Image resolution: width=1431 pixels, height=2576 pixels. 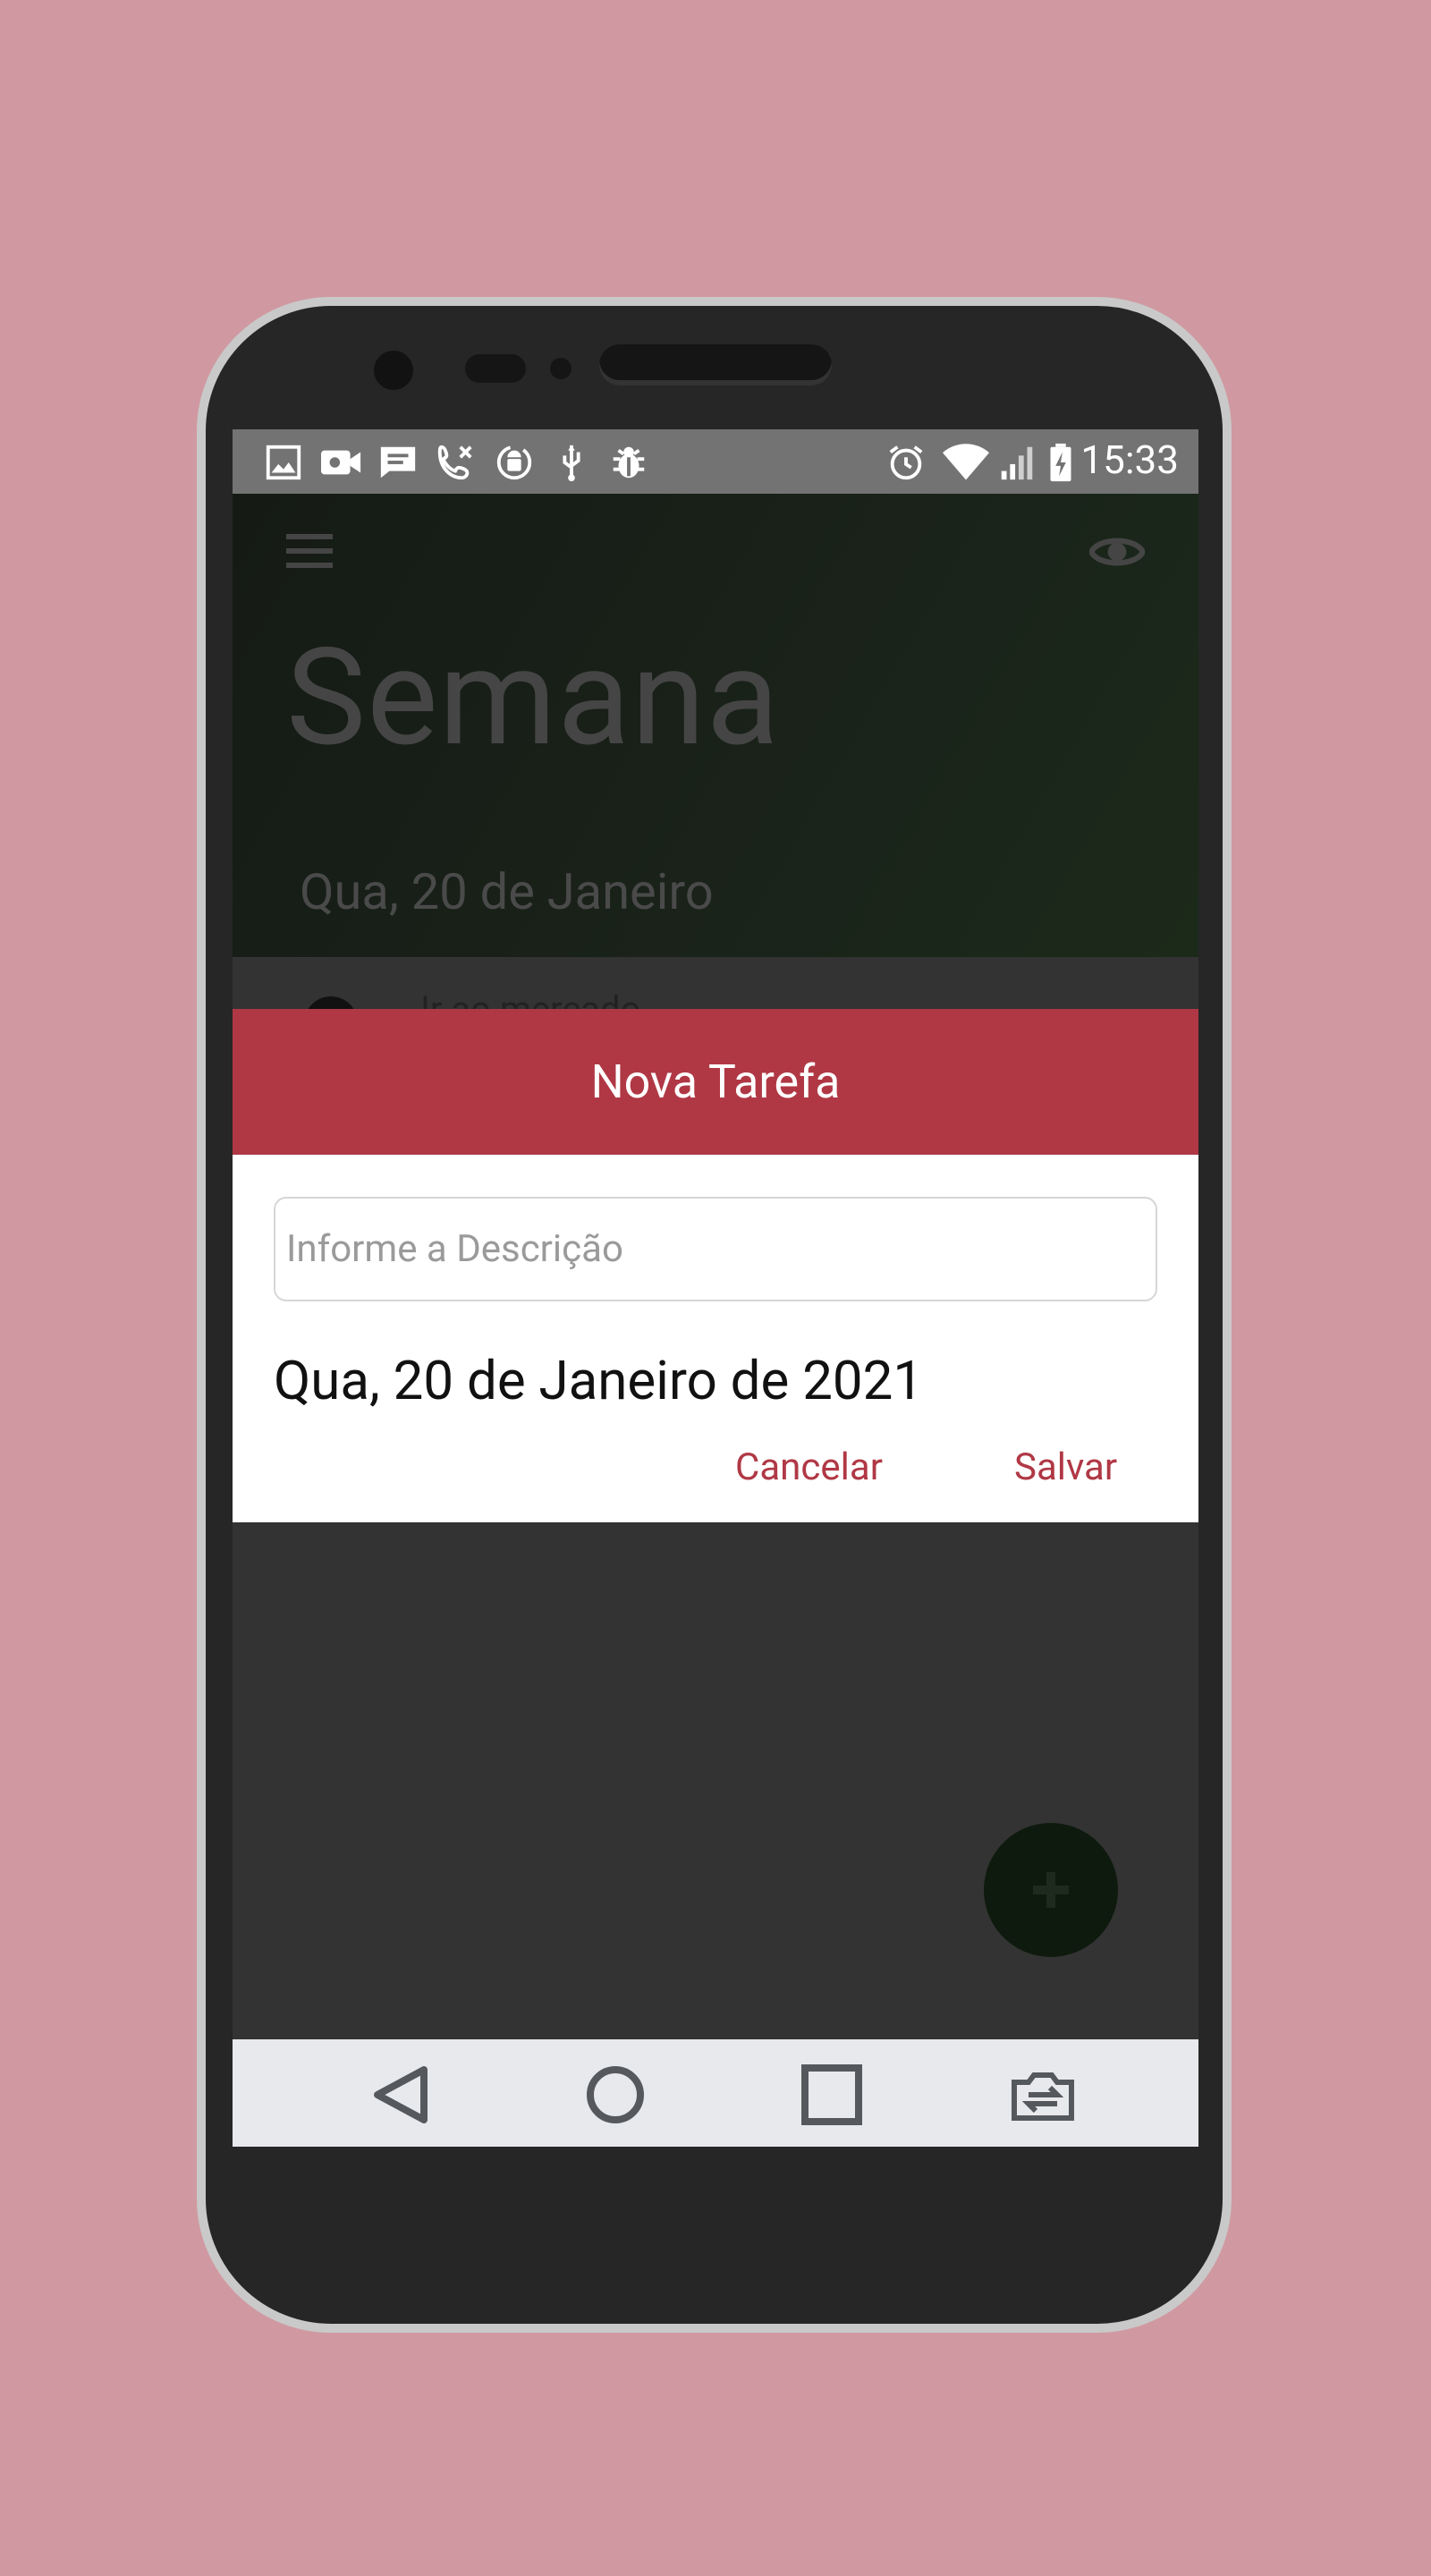 I want to click on cancel-button: Cancelar, so click(x=809, y=1467).